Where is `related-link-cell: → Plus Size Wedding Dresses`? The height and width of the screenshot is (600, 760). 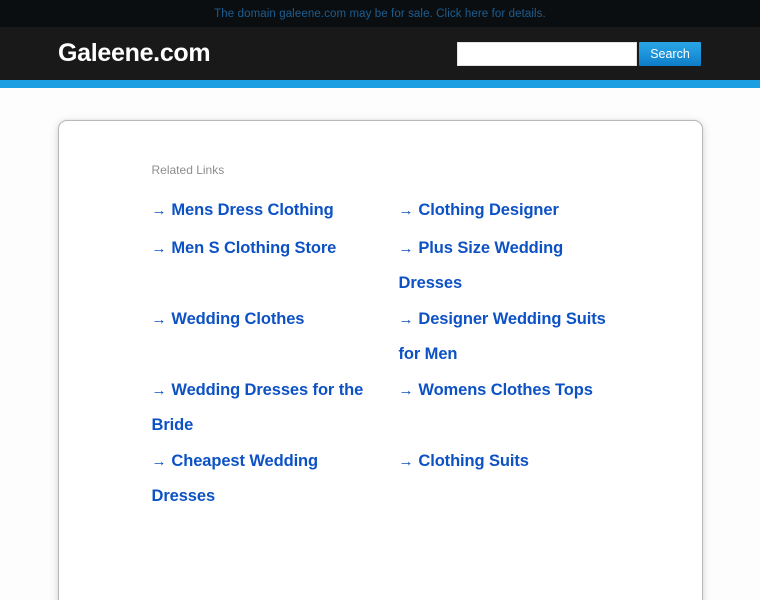
related-link-cell: → Plus Size Wedding Dresses is located at coordinates (535, 266).